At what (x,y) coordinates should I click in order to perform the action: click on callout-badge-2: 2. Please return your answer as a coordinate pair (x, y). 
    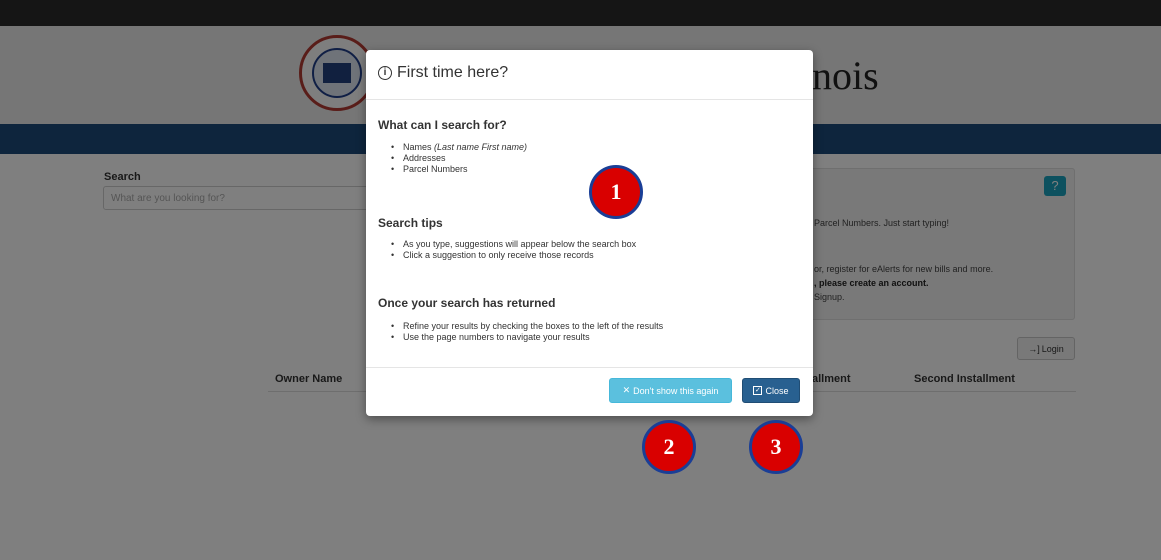
    Looking at the image, I should click on (669, 447).